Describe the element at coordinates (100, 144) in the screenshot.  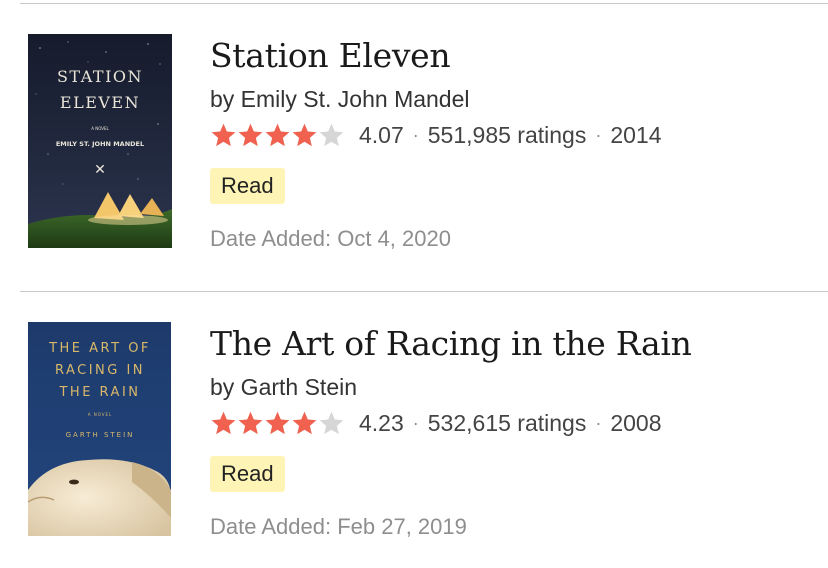
I see `cover-author: EMILY ST. JOHN MANDEL` at that location.